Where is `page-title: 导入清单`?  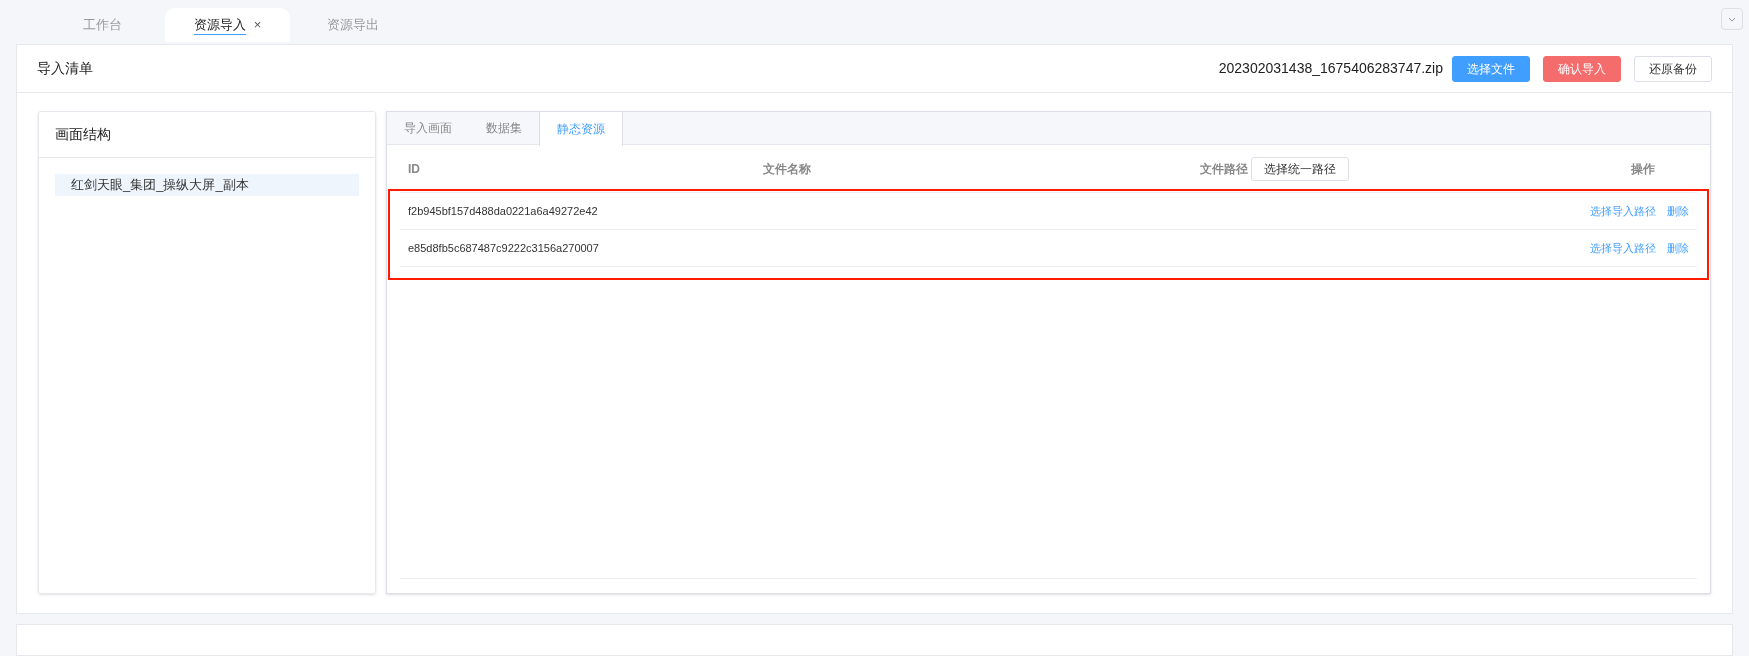 page-title: 导入清单 is located at coordinates (65, 68).